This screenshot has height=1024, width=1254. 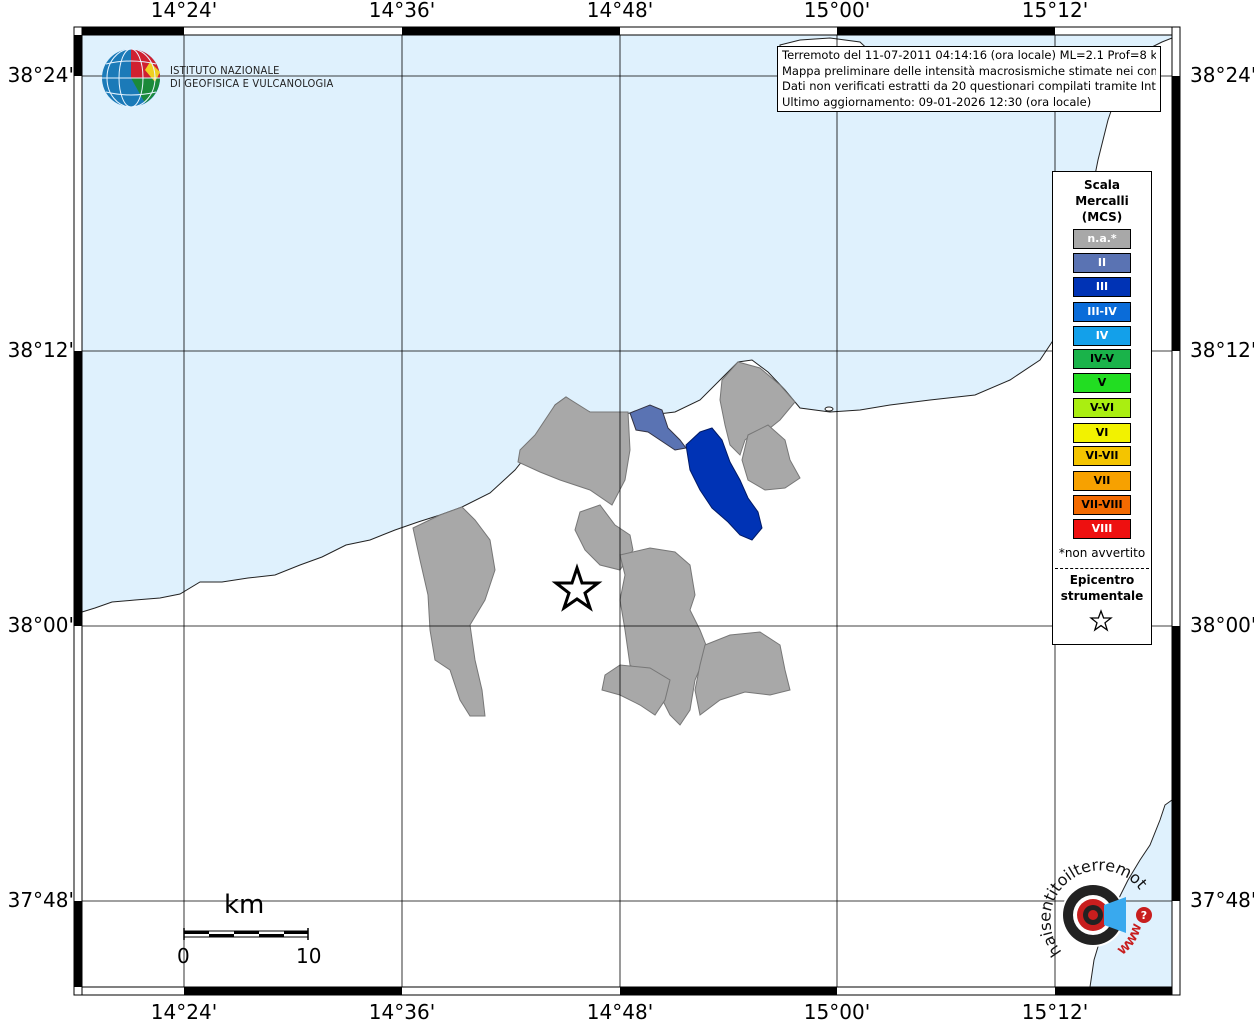 What do you see at coordinates (1102, 596) in the screenshot?
I see `legend-epicenter-line: strumentale` at bounding box center [1102, 596].